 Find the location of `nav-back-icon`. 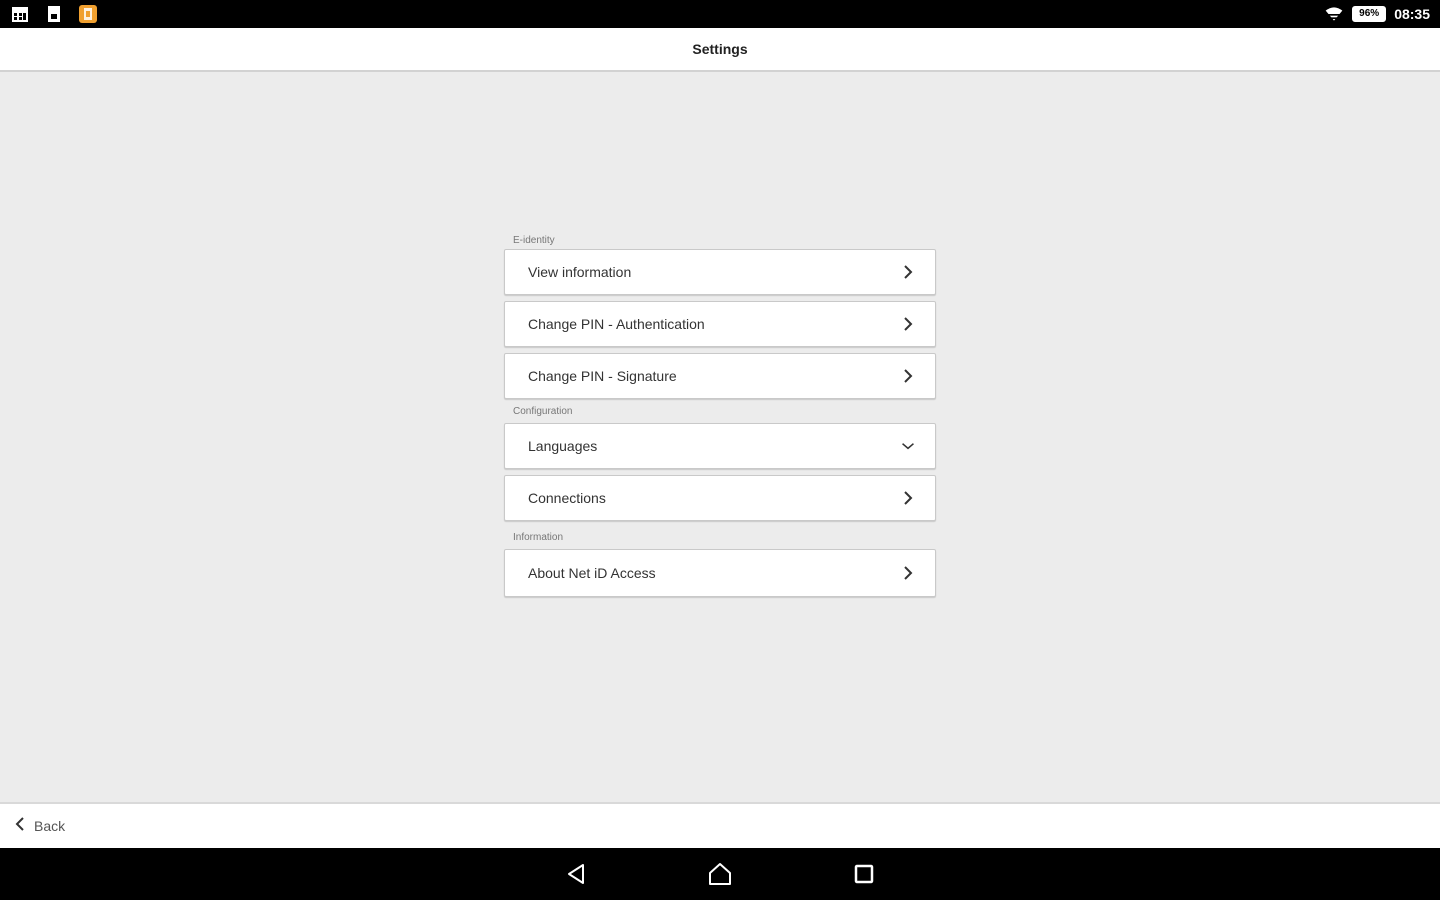

nav-back-icon is located at coordinates (576, 874).